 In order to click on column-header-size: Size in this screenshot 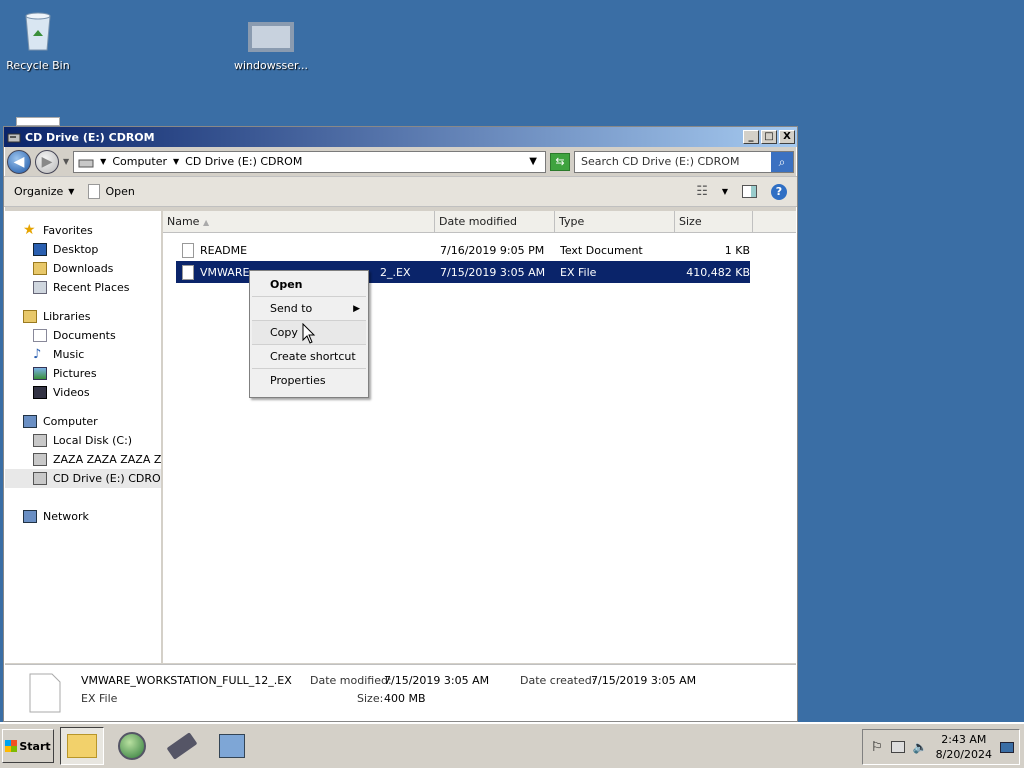, I will do `click(714, 221)`.